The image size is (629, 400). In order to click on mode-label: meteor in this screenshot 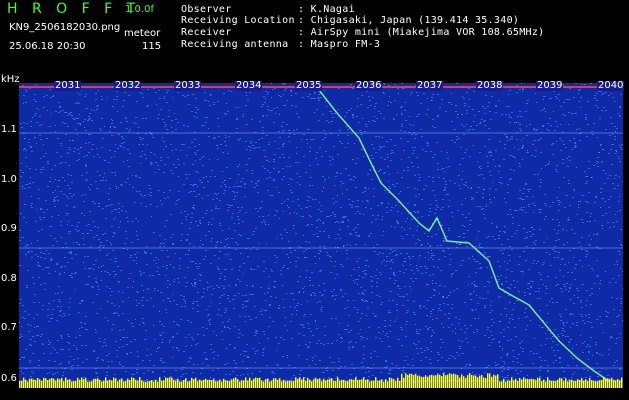, I will do `click(142, 33)`.